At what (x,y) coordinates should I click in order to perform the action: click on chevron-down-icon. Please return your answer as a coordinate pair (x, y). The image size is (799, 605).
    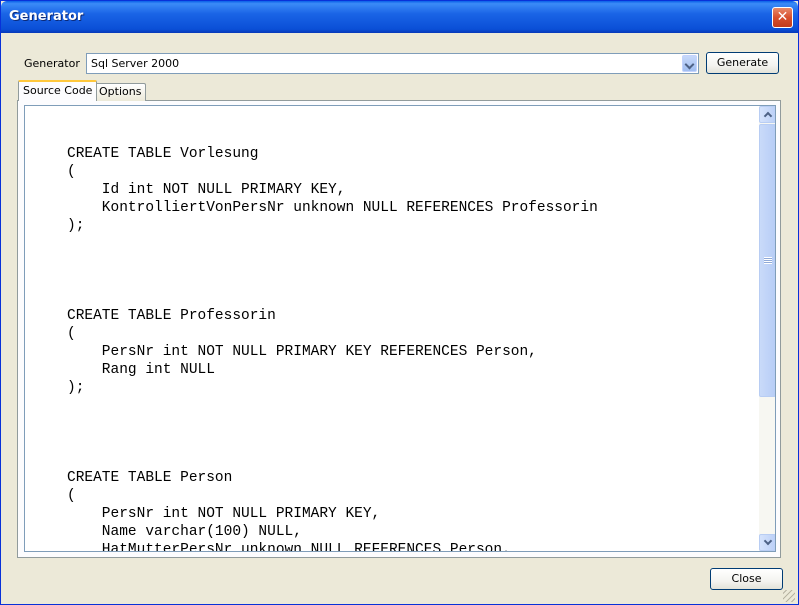
    Looking at the image, I should click on (689, 63).